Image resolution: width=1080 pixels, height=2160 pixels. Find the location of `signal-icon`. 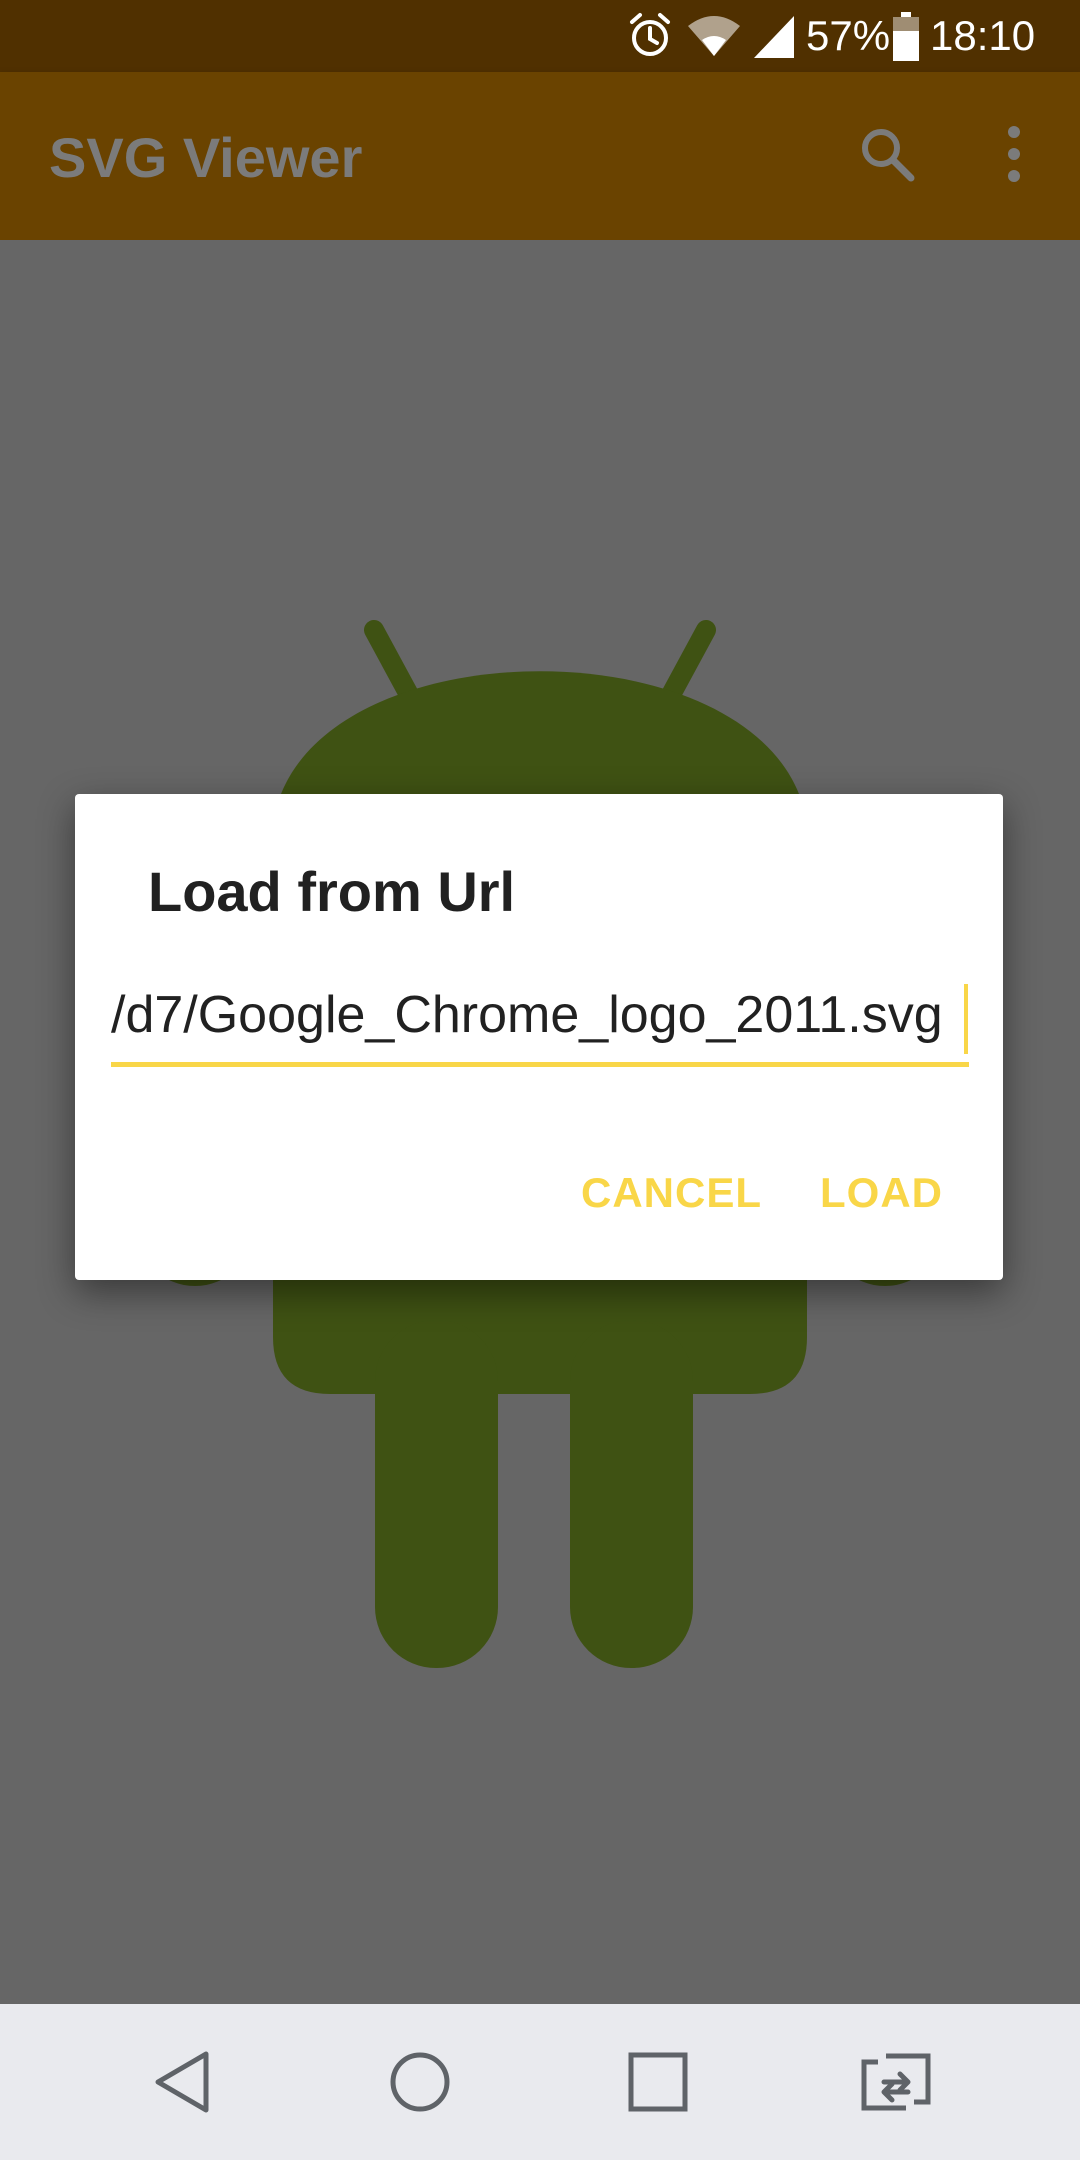

signal-icon is located at coordinates (774, 38).